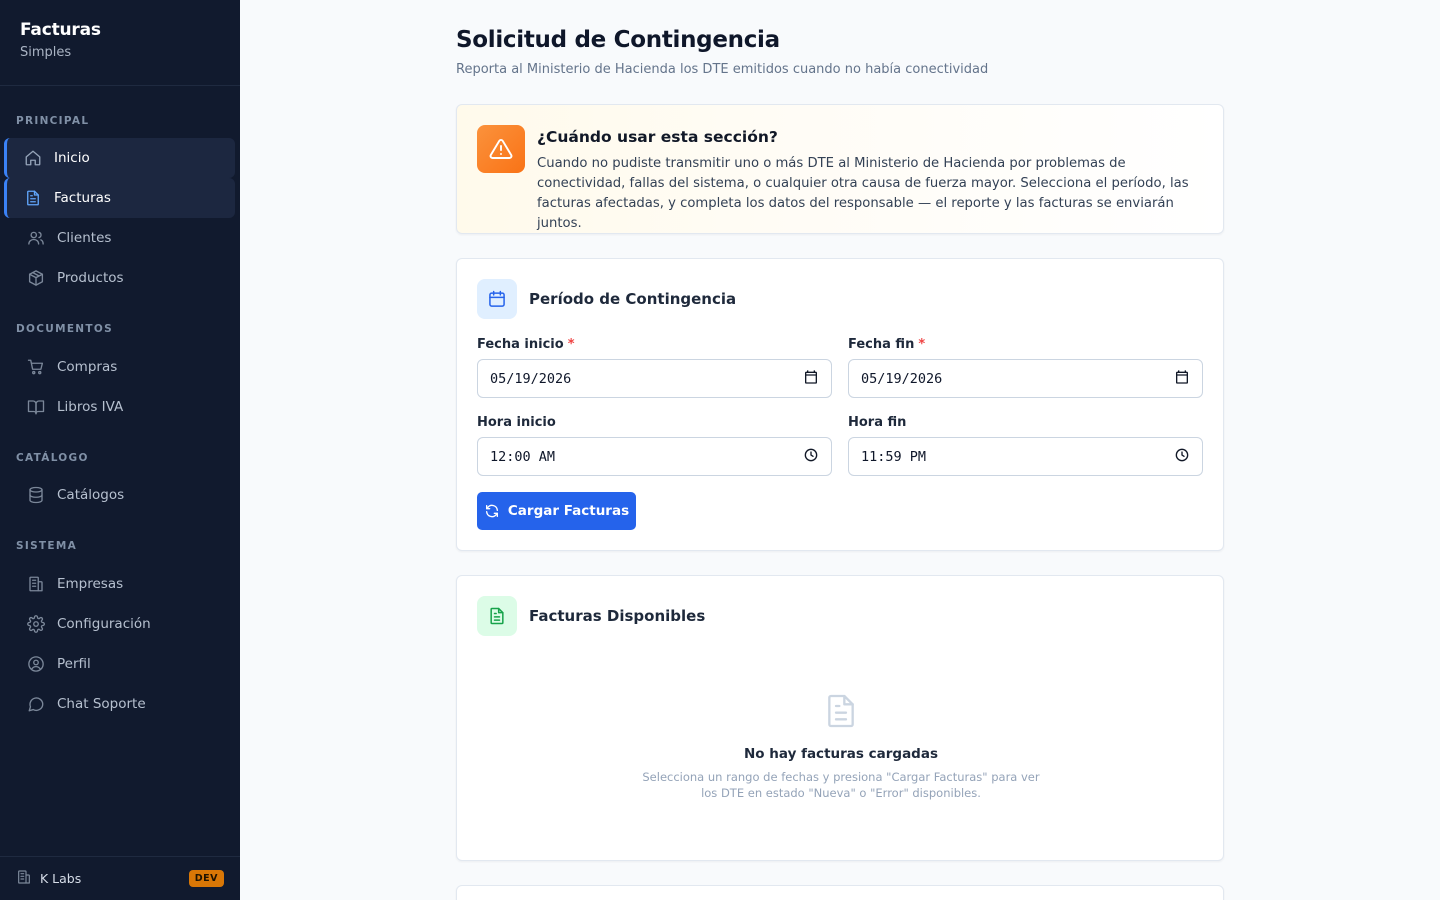 The image size is (1440, 900). Describe the element at coordinates (526, 344) in the screenshot. I see `fecha-inicio-label: Fecha inicio *` at that location.